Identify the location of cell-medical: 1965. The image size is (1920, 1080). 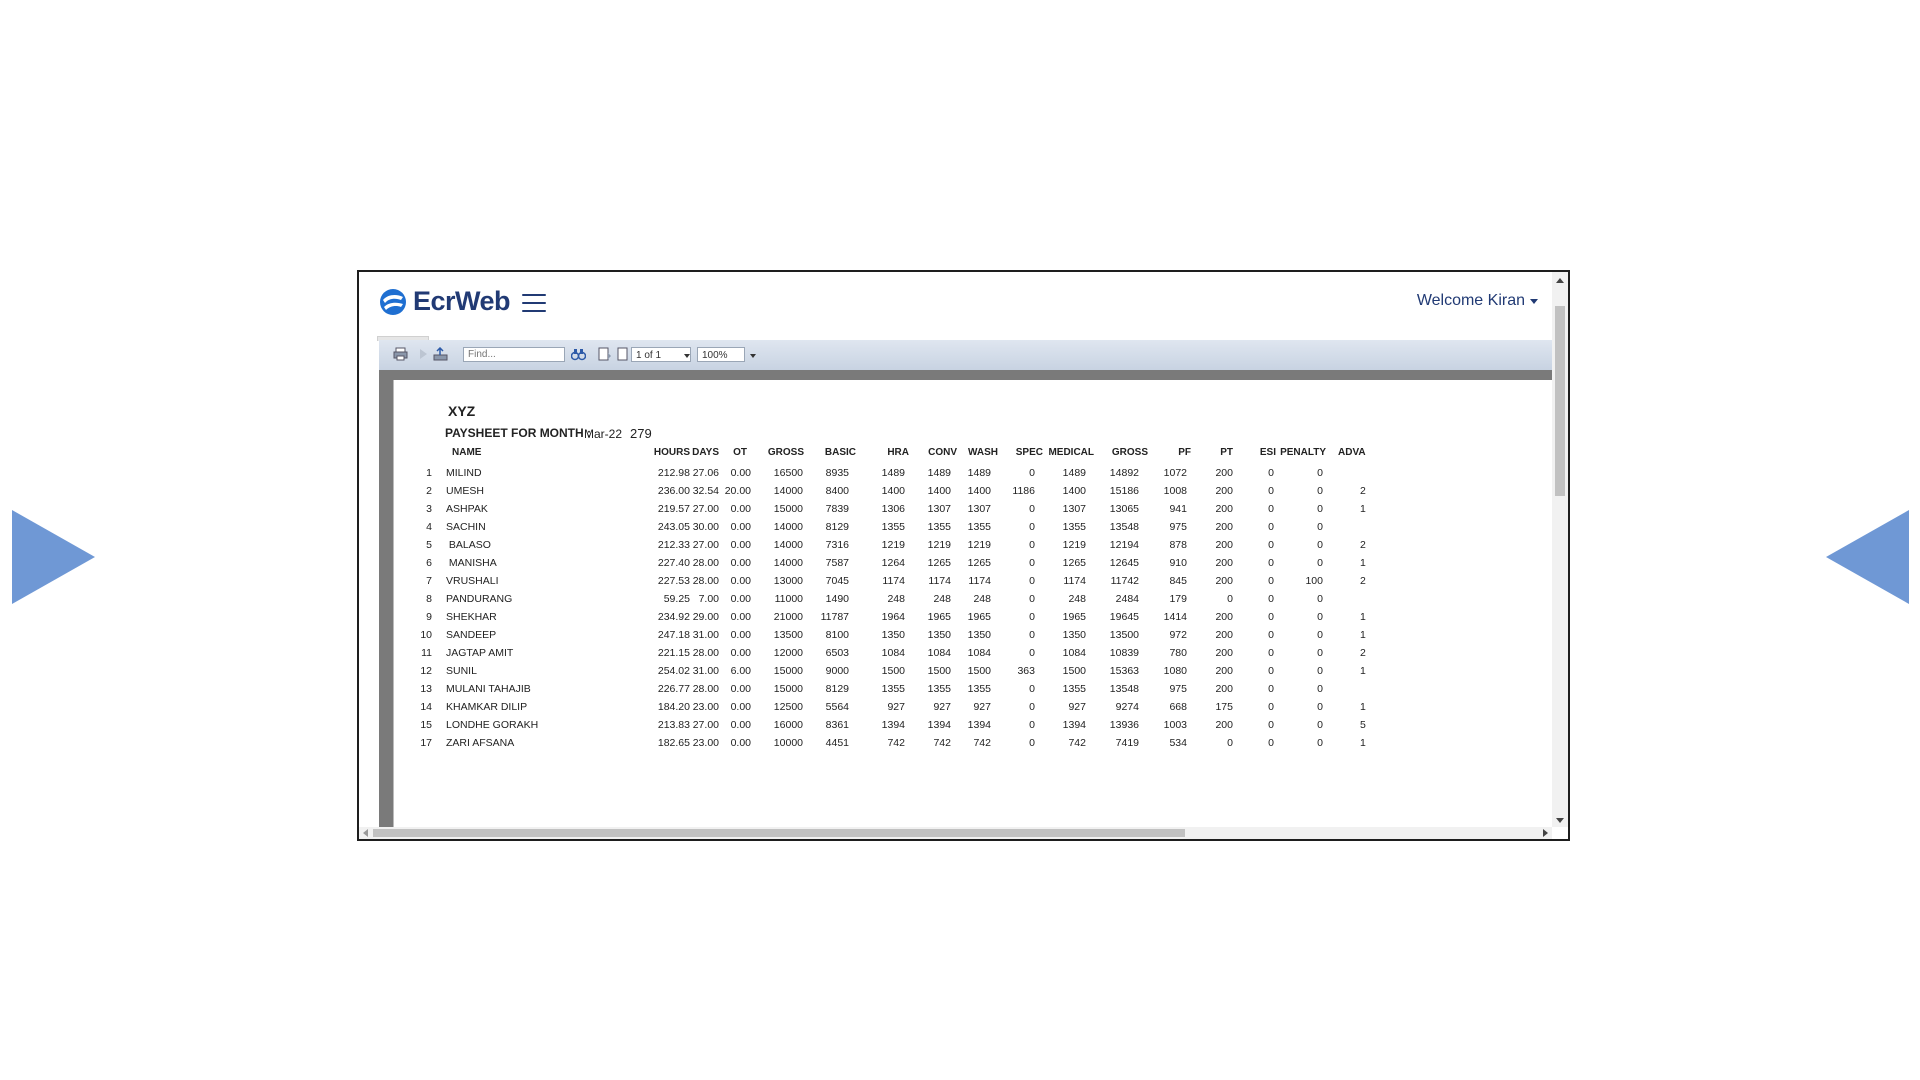
(1074, 617).